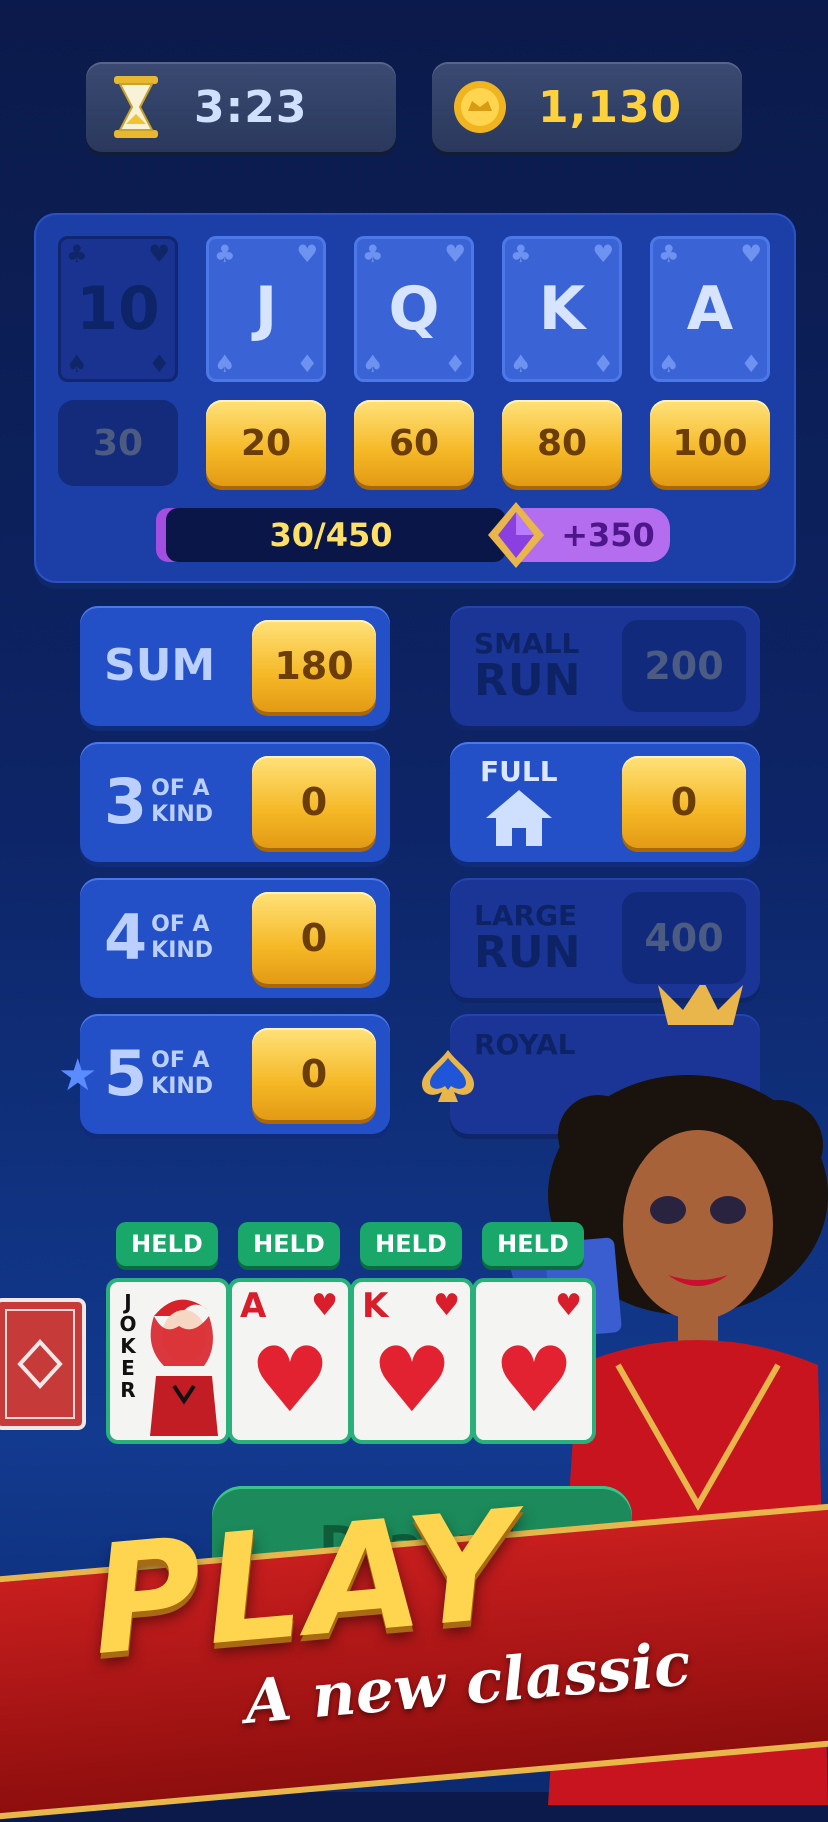  What do you see at coordinates (160, 665) in the screenshot?
I see `combo-label: SUM` at bounding box center [160, 665].